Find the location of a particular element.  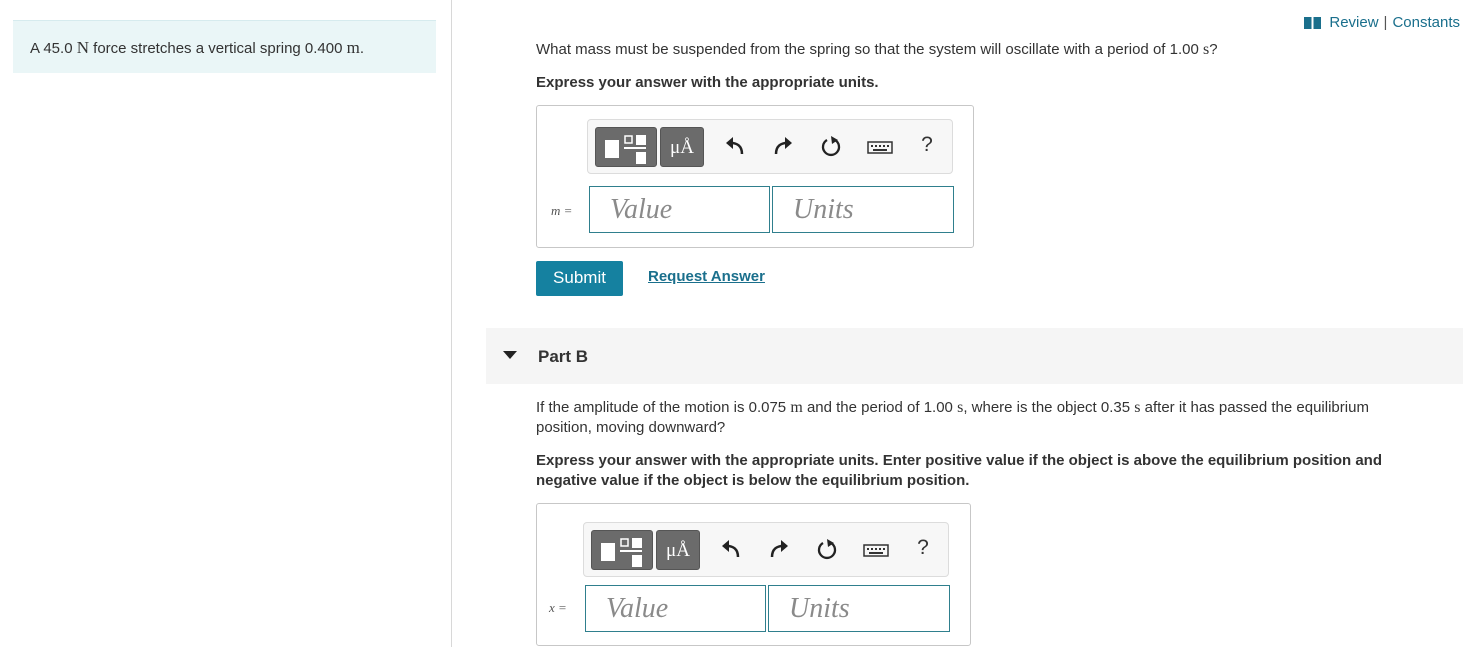

review-link: Review is located at coordinates (1353, 22).